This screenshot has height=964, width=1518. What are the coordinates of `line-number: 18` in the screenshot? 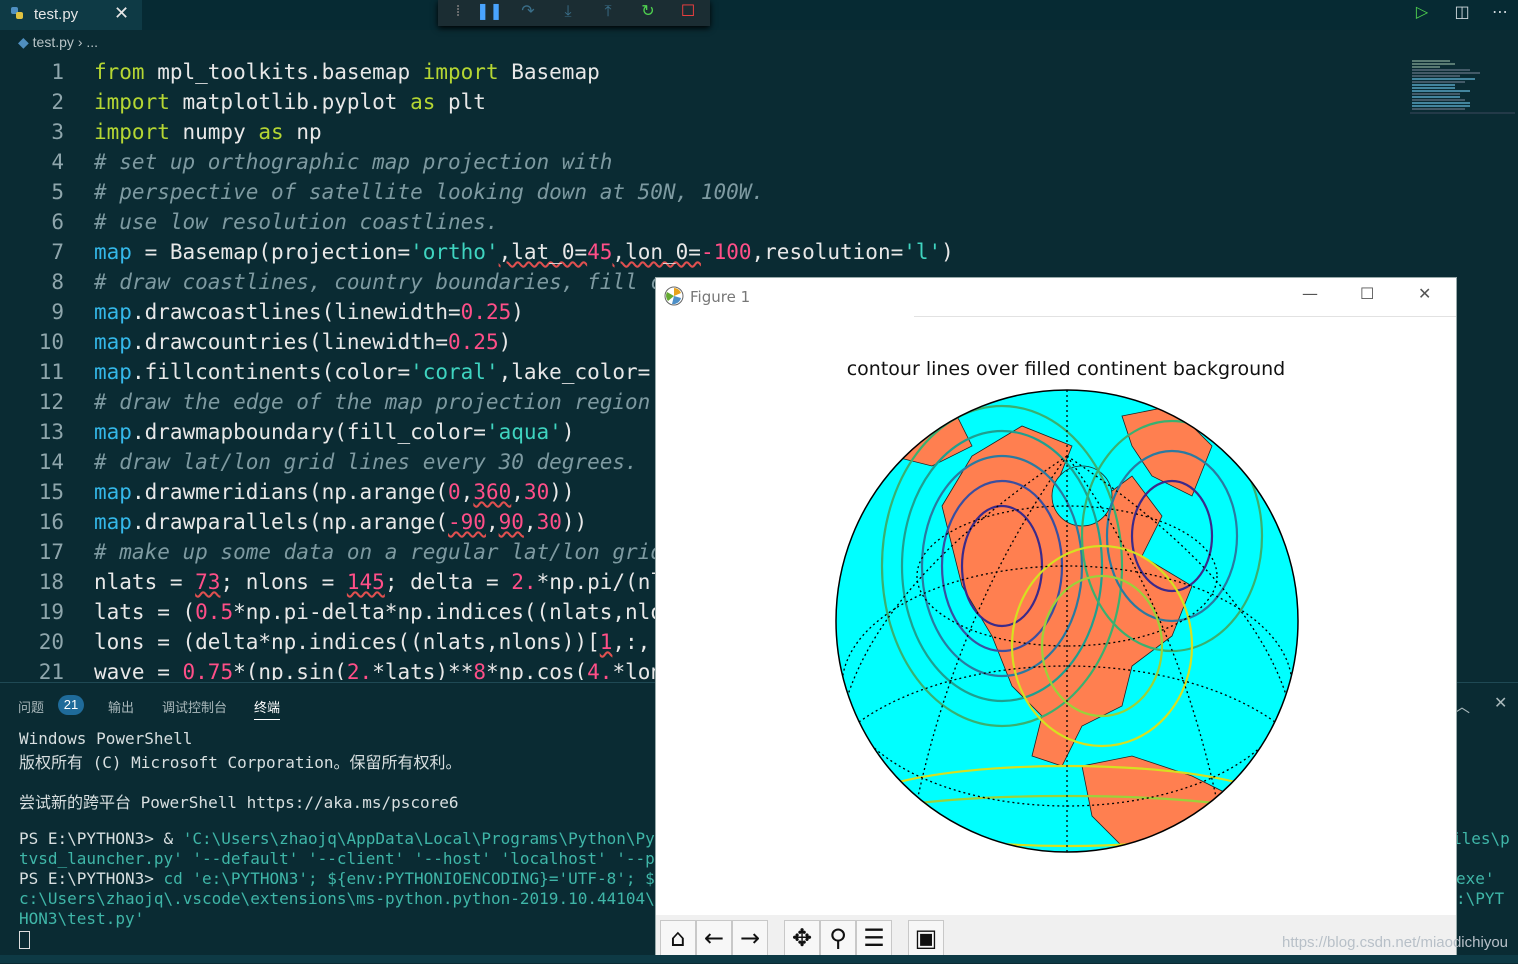 It's located at (51, 582).